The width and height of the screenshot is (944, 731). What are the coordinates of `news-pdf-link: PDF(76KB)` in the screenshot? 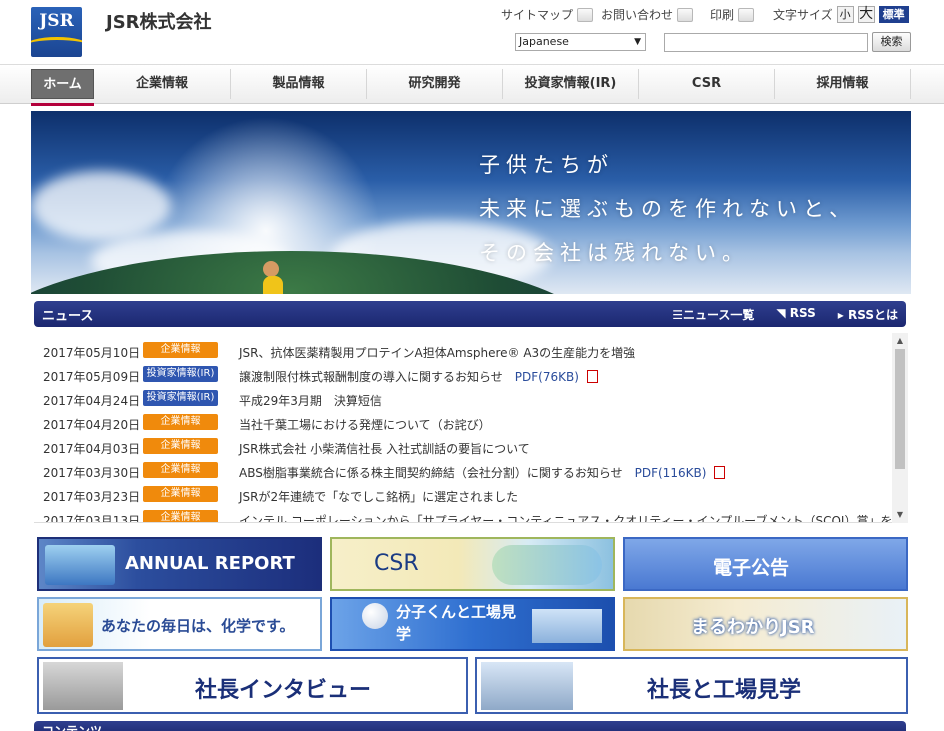 It's located at (547, 377).